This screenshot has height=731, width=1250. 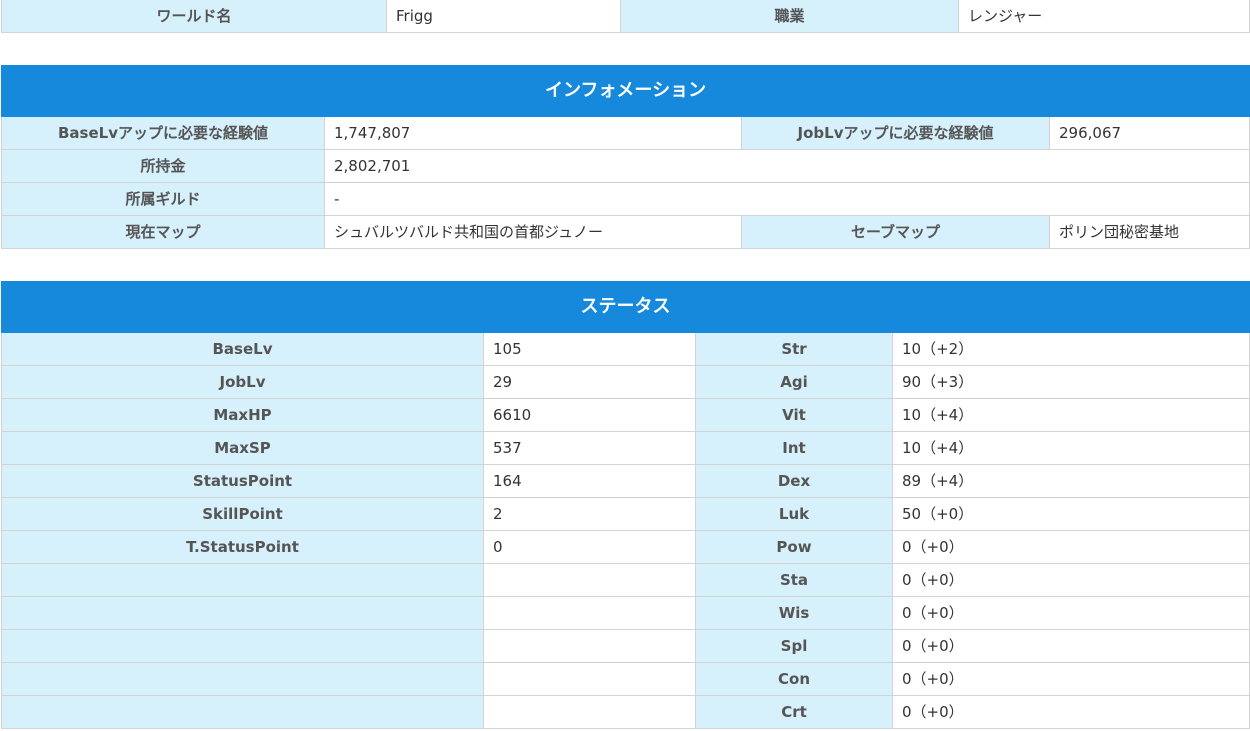 What do you see at coordinates (163, 166) in the screenshot?
I see `zeny-label: 所持金` at bounding box center [163, 166].